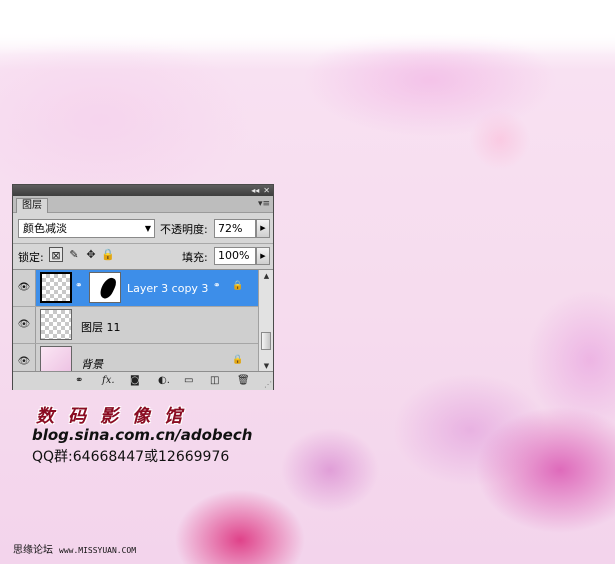 The height and width of the screenshot is (564, 615). What do you see at coordinates (263, 228) in the screenshot?
I see `opacity-slider-button: ▶` at bounding box center [263, 228].